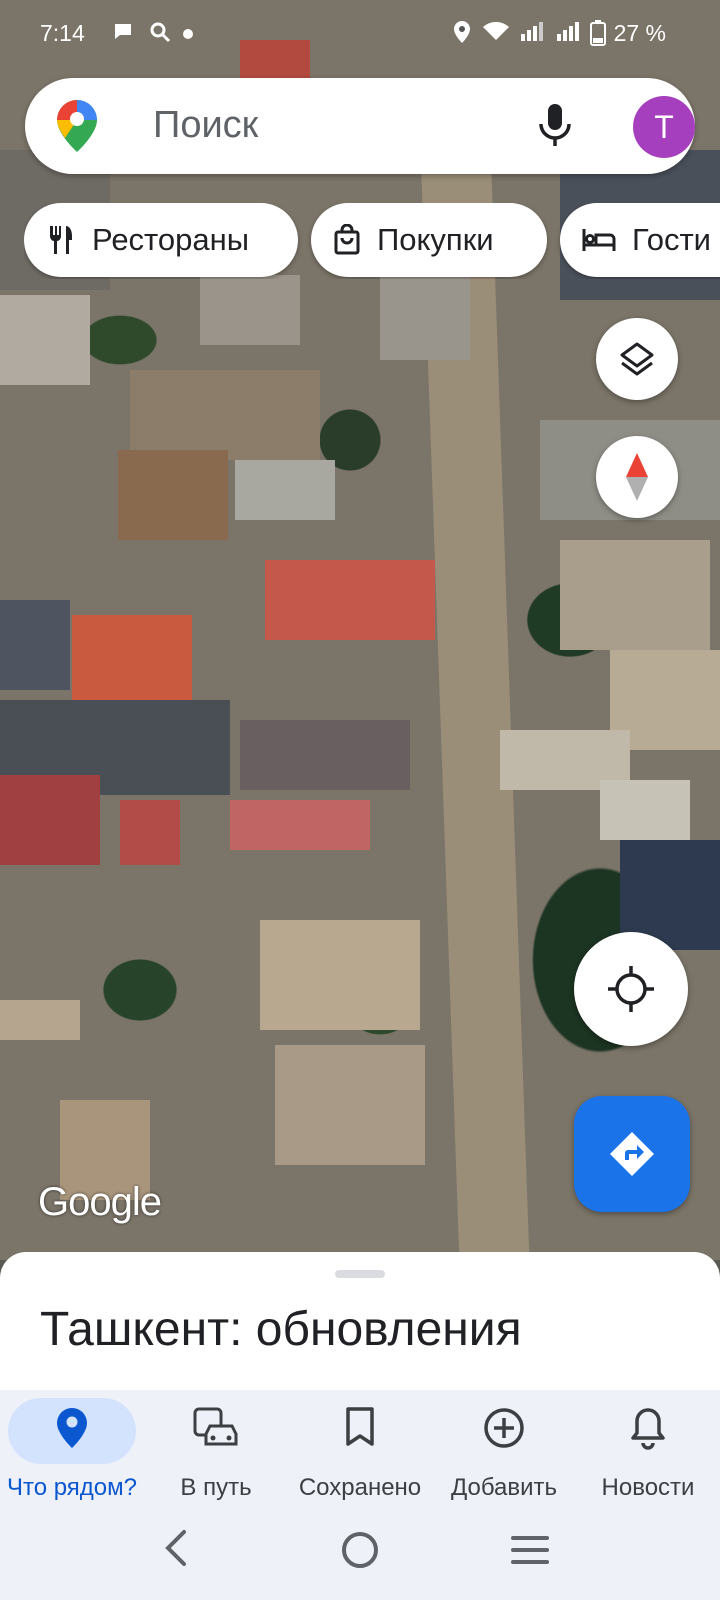 The height and width of the screenshot is (1600, 720). Describe the element at coordinates (532, 34) in the screenshot. I see `signal-icon` at that location.